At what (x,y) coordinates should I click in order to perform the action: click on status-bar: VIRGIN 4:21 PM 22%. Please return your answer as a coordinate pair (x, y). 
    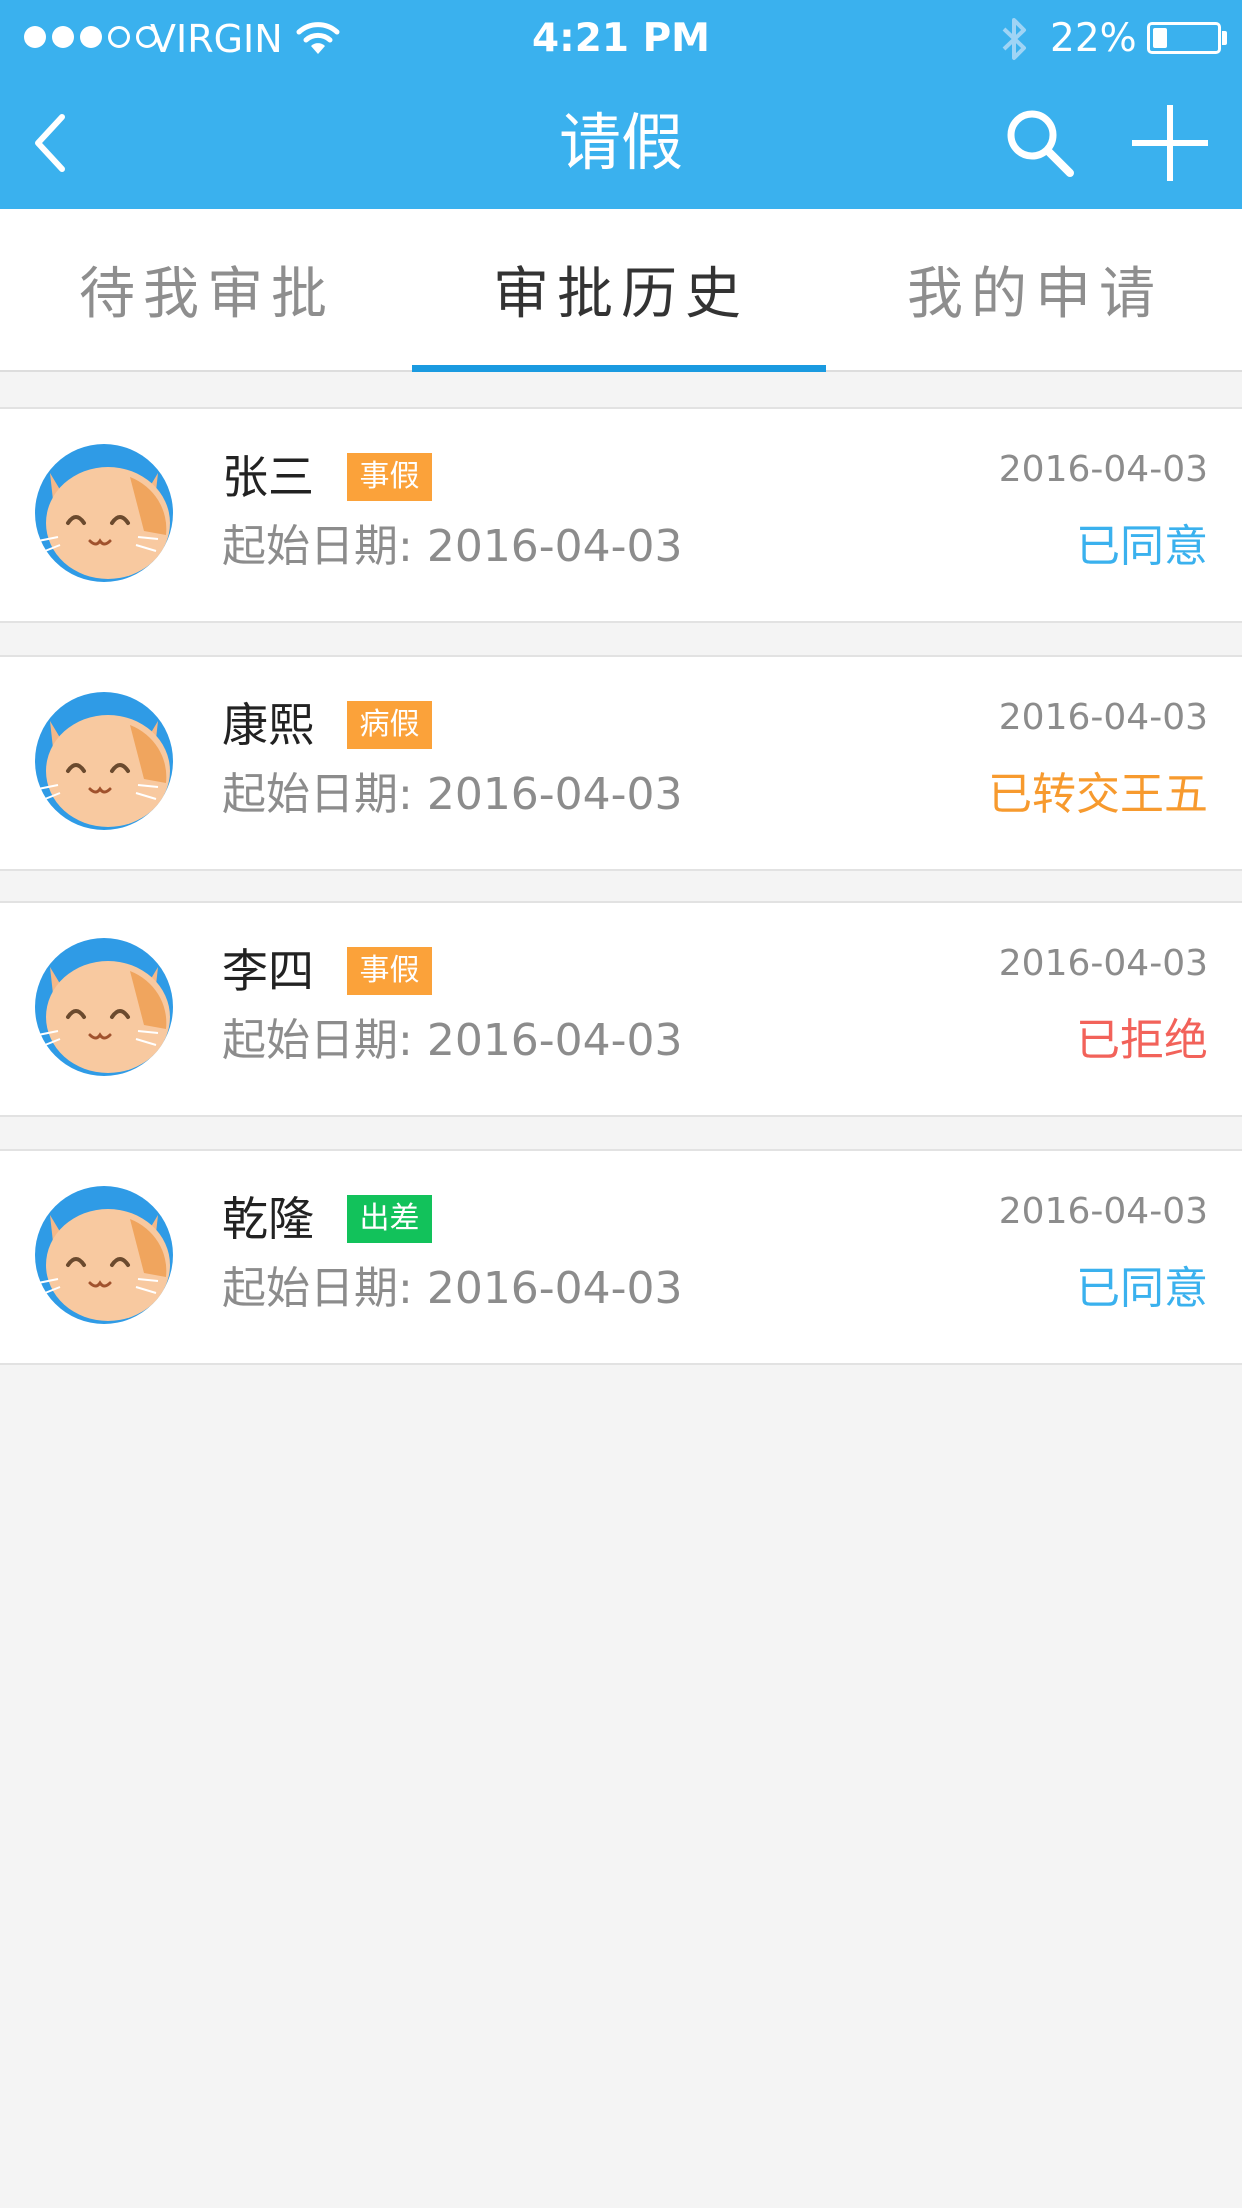
    Looking at the image, I should click on (621, 38).